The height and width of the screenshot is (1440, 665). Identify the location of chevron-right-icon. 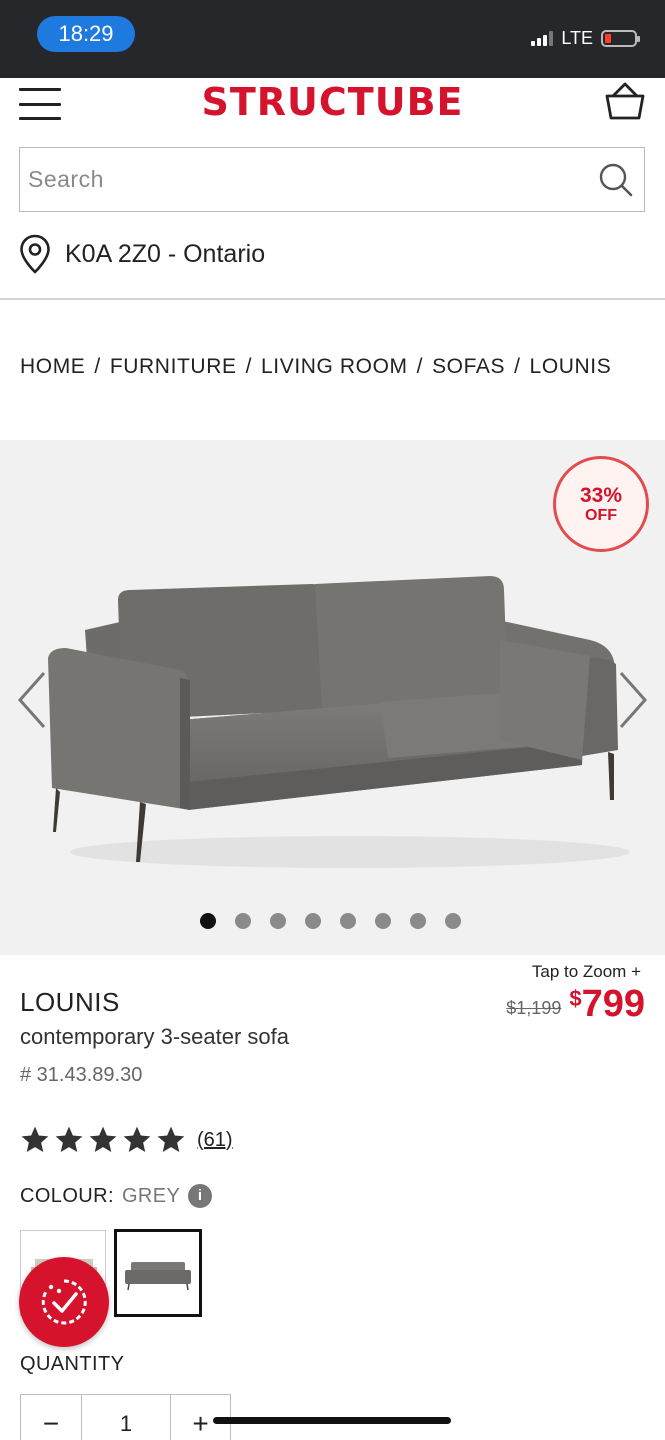
(633, 700).